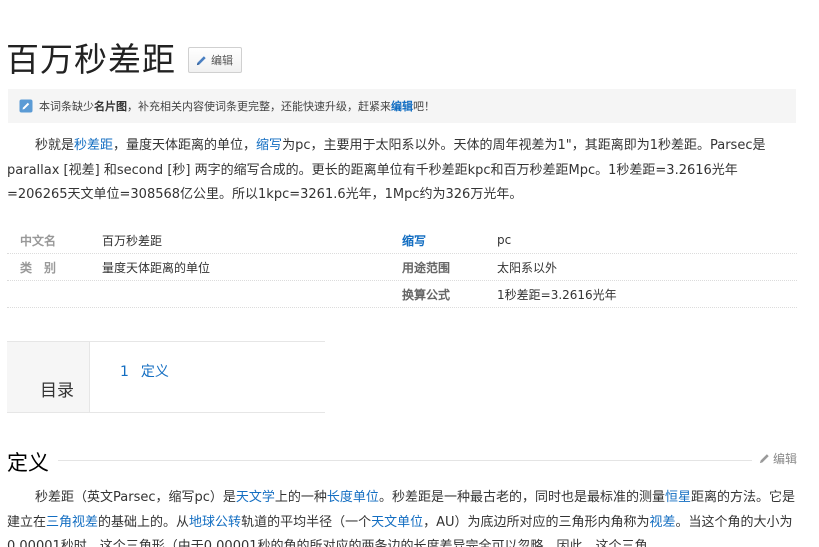 The width and height of the screenshot is (819, 547). What do you see at coordinates (521, 497) in the screenshot?
I see `body-text-3: 。秒差距是一种最古老的，同时也是最标准的测量` at bounding box center [521, 497].